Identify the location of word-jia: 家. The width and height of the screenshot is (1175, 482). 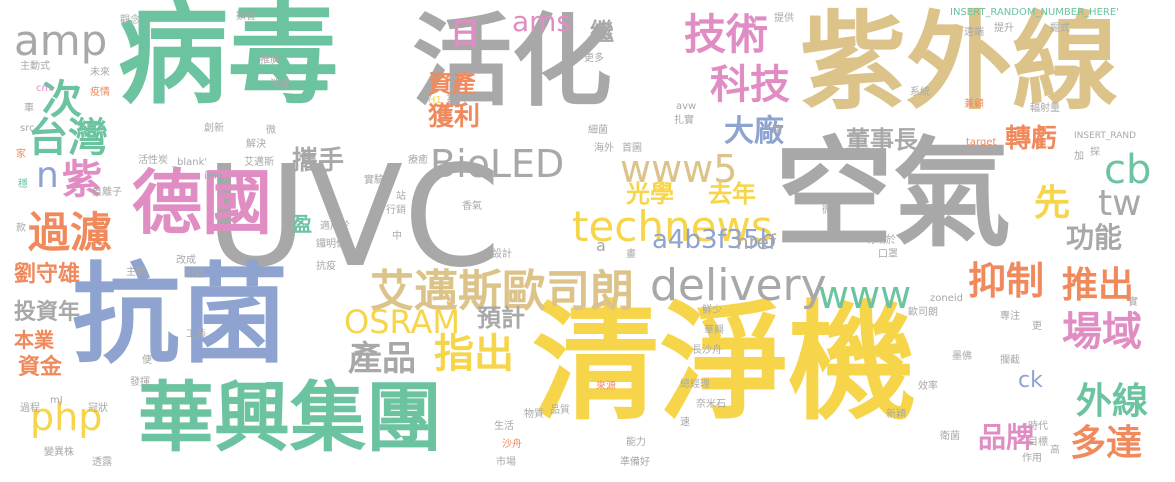
(21, 154).